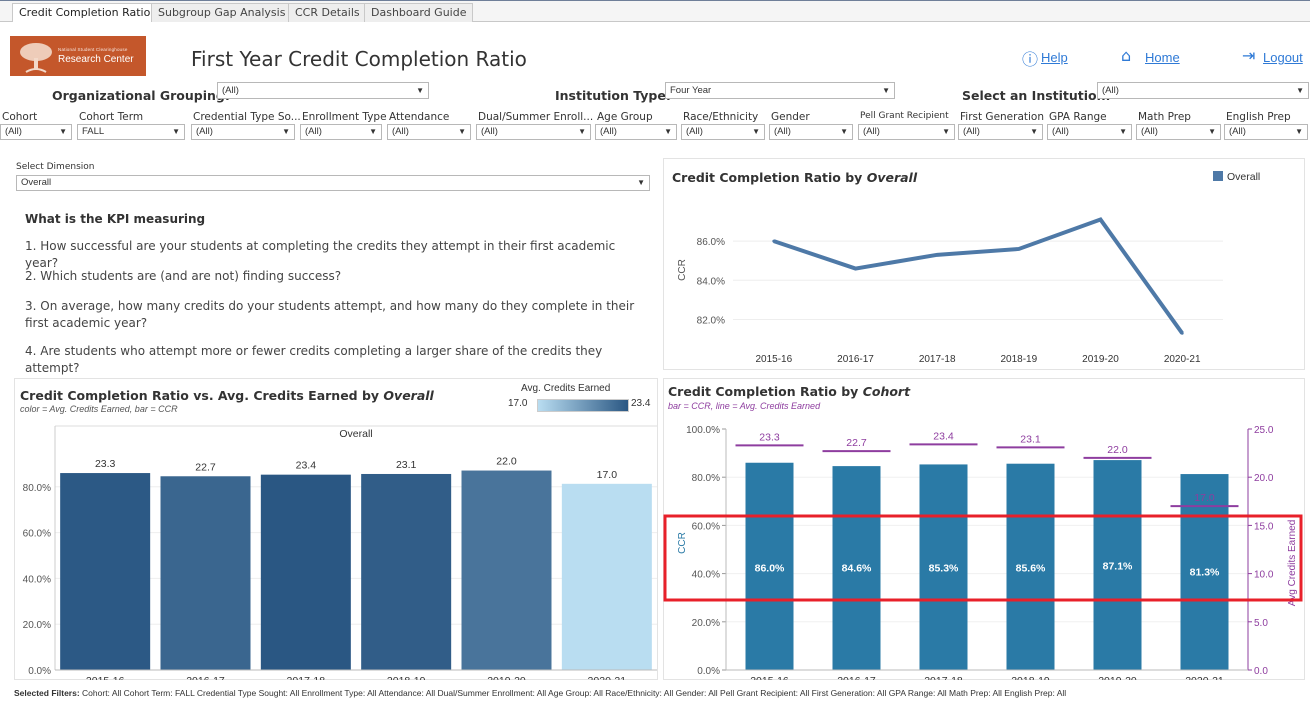  Describe the element at coordinates (1089, 132) in the screenshot. I see `filter-select-11: (All) ▼` at that location.